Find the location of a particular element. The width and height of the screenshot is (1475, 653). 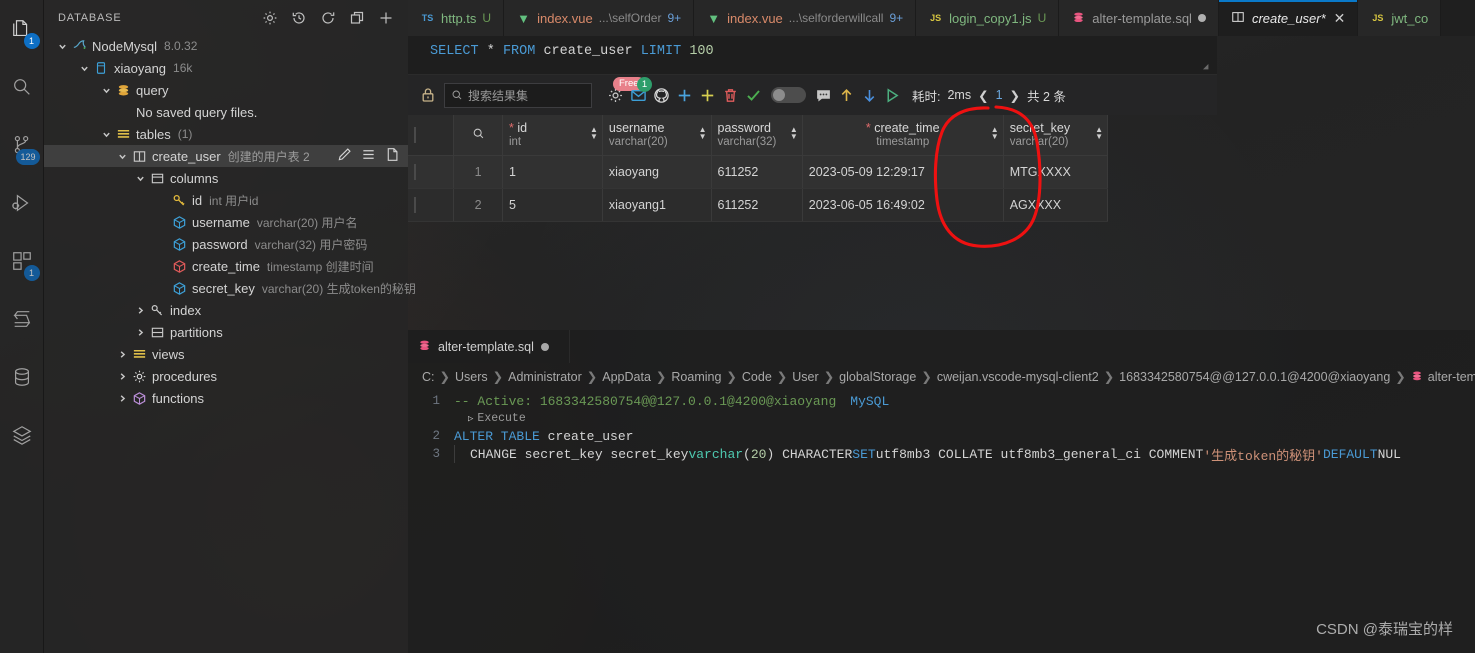

tree-item-tables: tables (1) is located at coordinates (226, 134).